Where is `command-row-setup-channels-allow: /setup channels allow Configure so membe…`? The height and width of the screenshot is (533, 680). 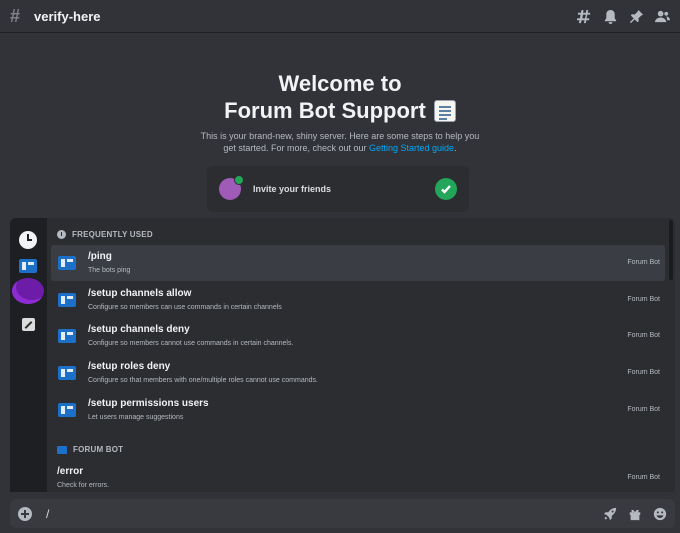
command-row-setup-channels-allow: /setup channels allow Configure so membe… is located at coordinates (358, 300).